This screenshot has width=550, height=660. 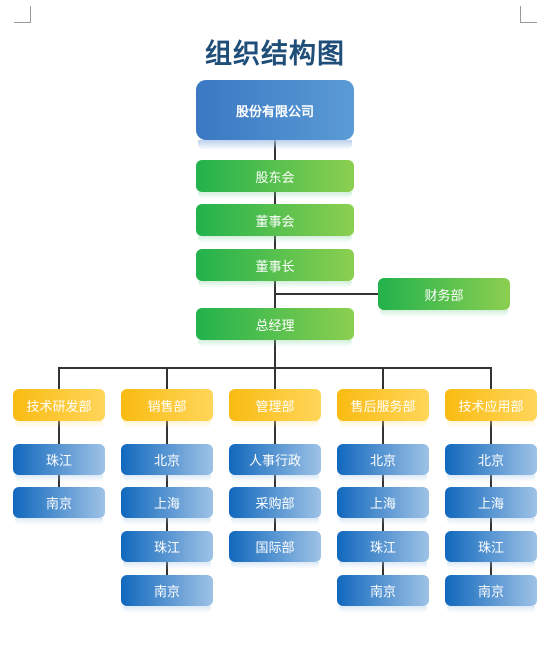 I want to click on branch-node-label: 人事行政, so click(x=274, y=461).